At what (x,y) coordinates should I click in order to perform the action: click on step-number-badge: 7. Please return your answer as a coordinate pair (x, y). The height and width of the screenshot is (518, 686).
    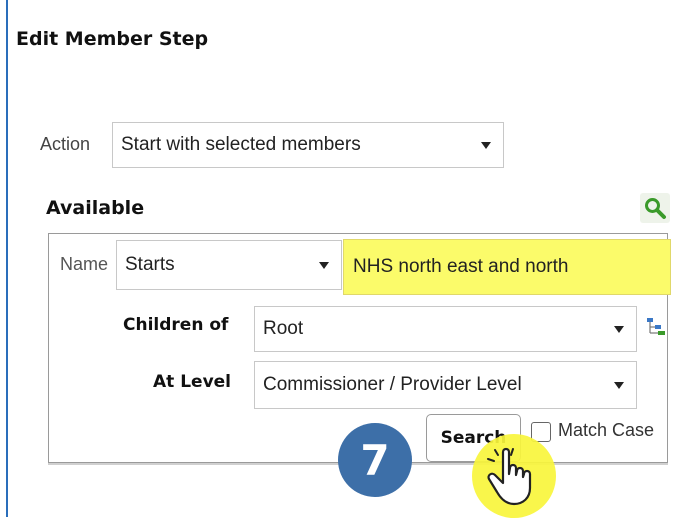
    Looking at the image, I should click on (375, 460).